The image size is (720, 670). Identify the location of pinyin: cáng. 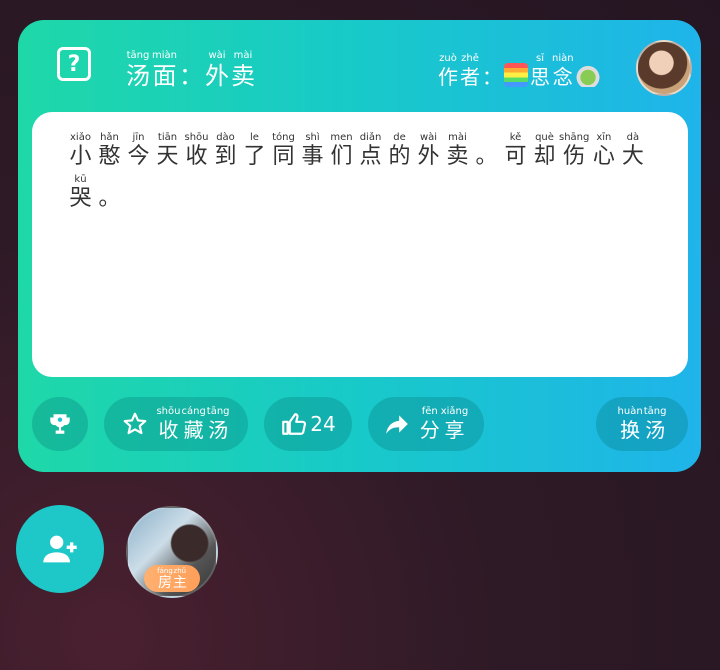
(193, 411).